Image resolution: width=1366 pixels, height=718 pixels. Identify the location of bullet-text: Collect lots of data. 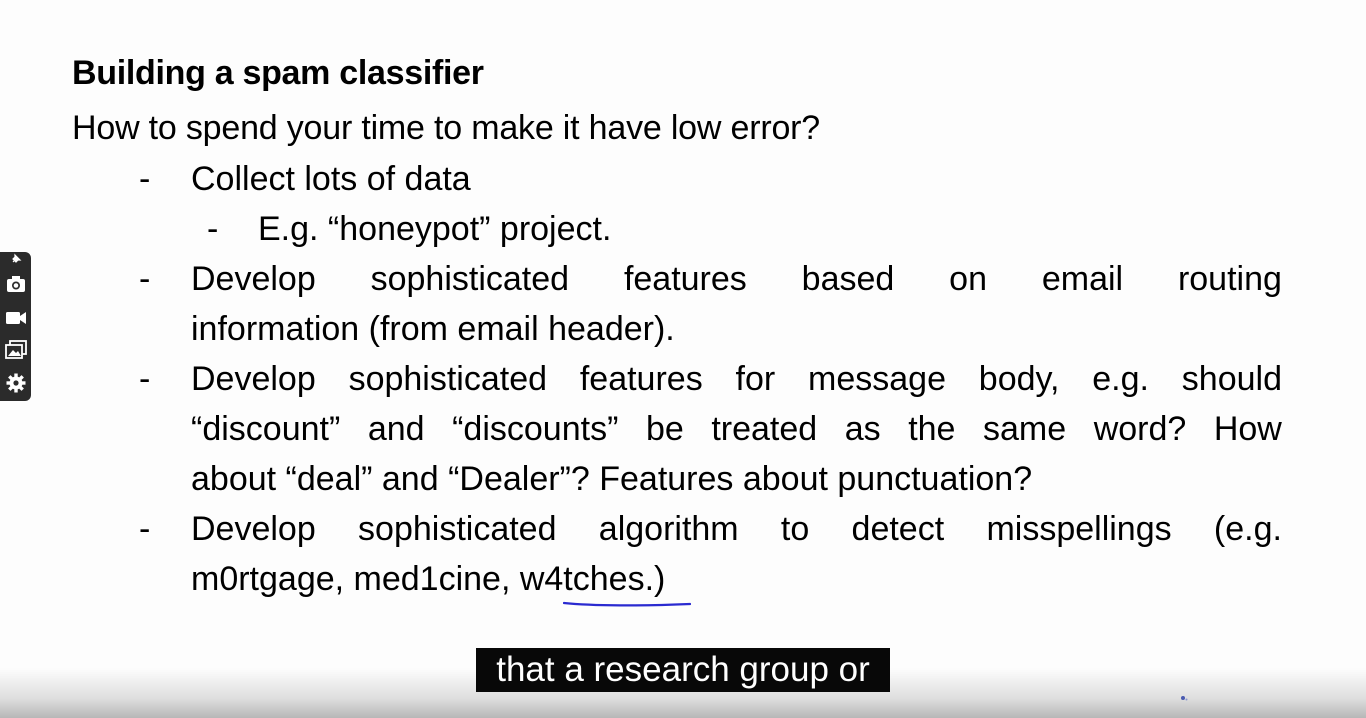
(331, 179).